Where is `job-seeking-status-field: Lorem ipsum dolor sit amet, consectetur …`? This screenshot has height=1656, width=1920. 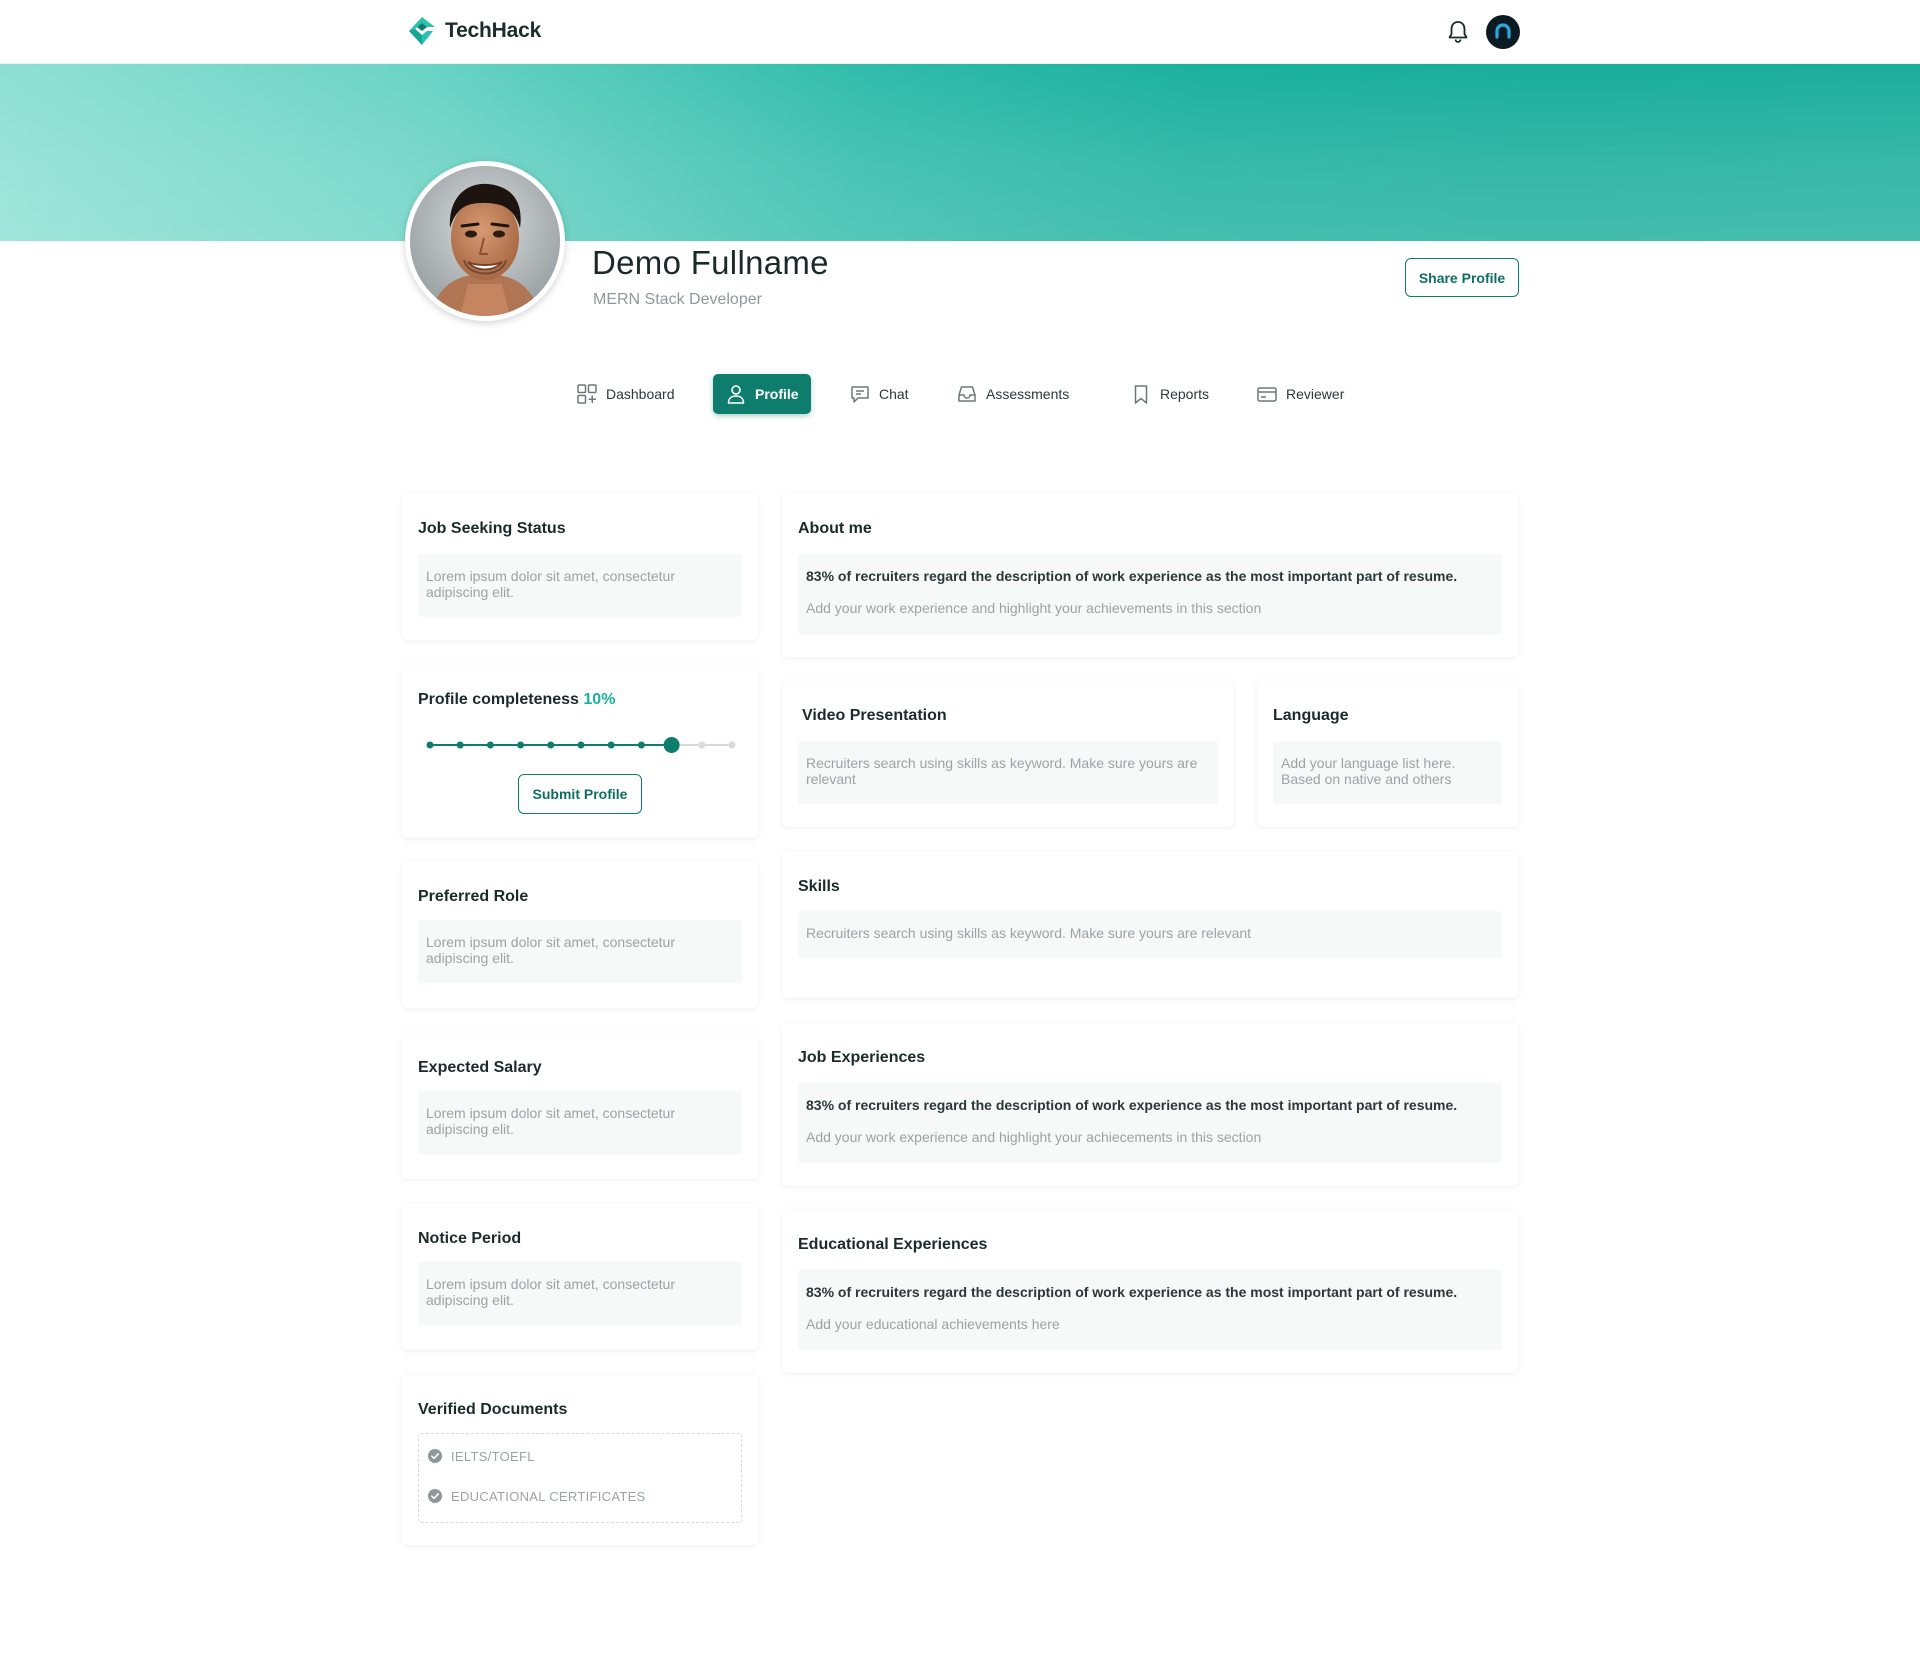
job-seeking-status-field: Lorem ipsum dolor sit amet, consectetur … is located at coordinates (580, 585).